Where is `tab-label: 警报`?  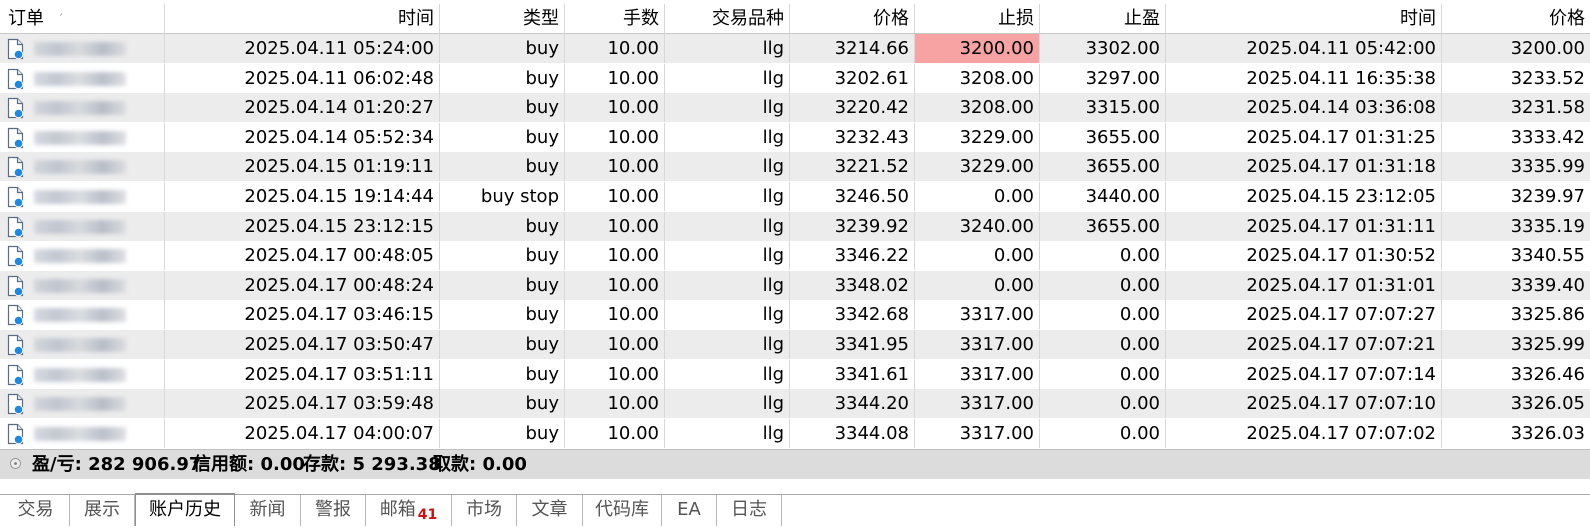
tab-label: 警报 is located at coordinates (333, 509).